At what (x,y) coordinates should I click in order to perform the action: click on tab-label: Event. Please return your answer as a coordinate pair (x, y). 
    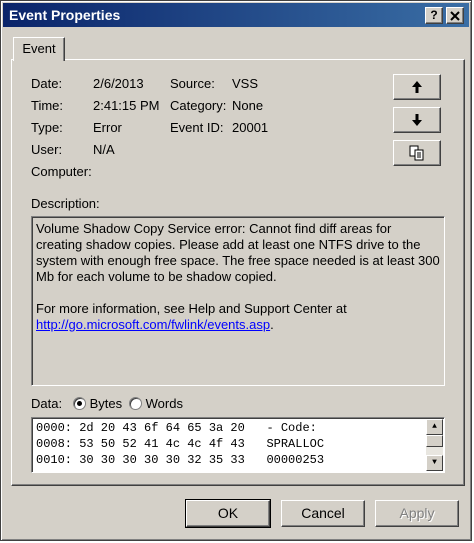
    Looking at the image, I should click on (39, 48).